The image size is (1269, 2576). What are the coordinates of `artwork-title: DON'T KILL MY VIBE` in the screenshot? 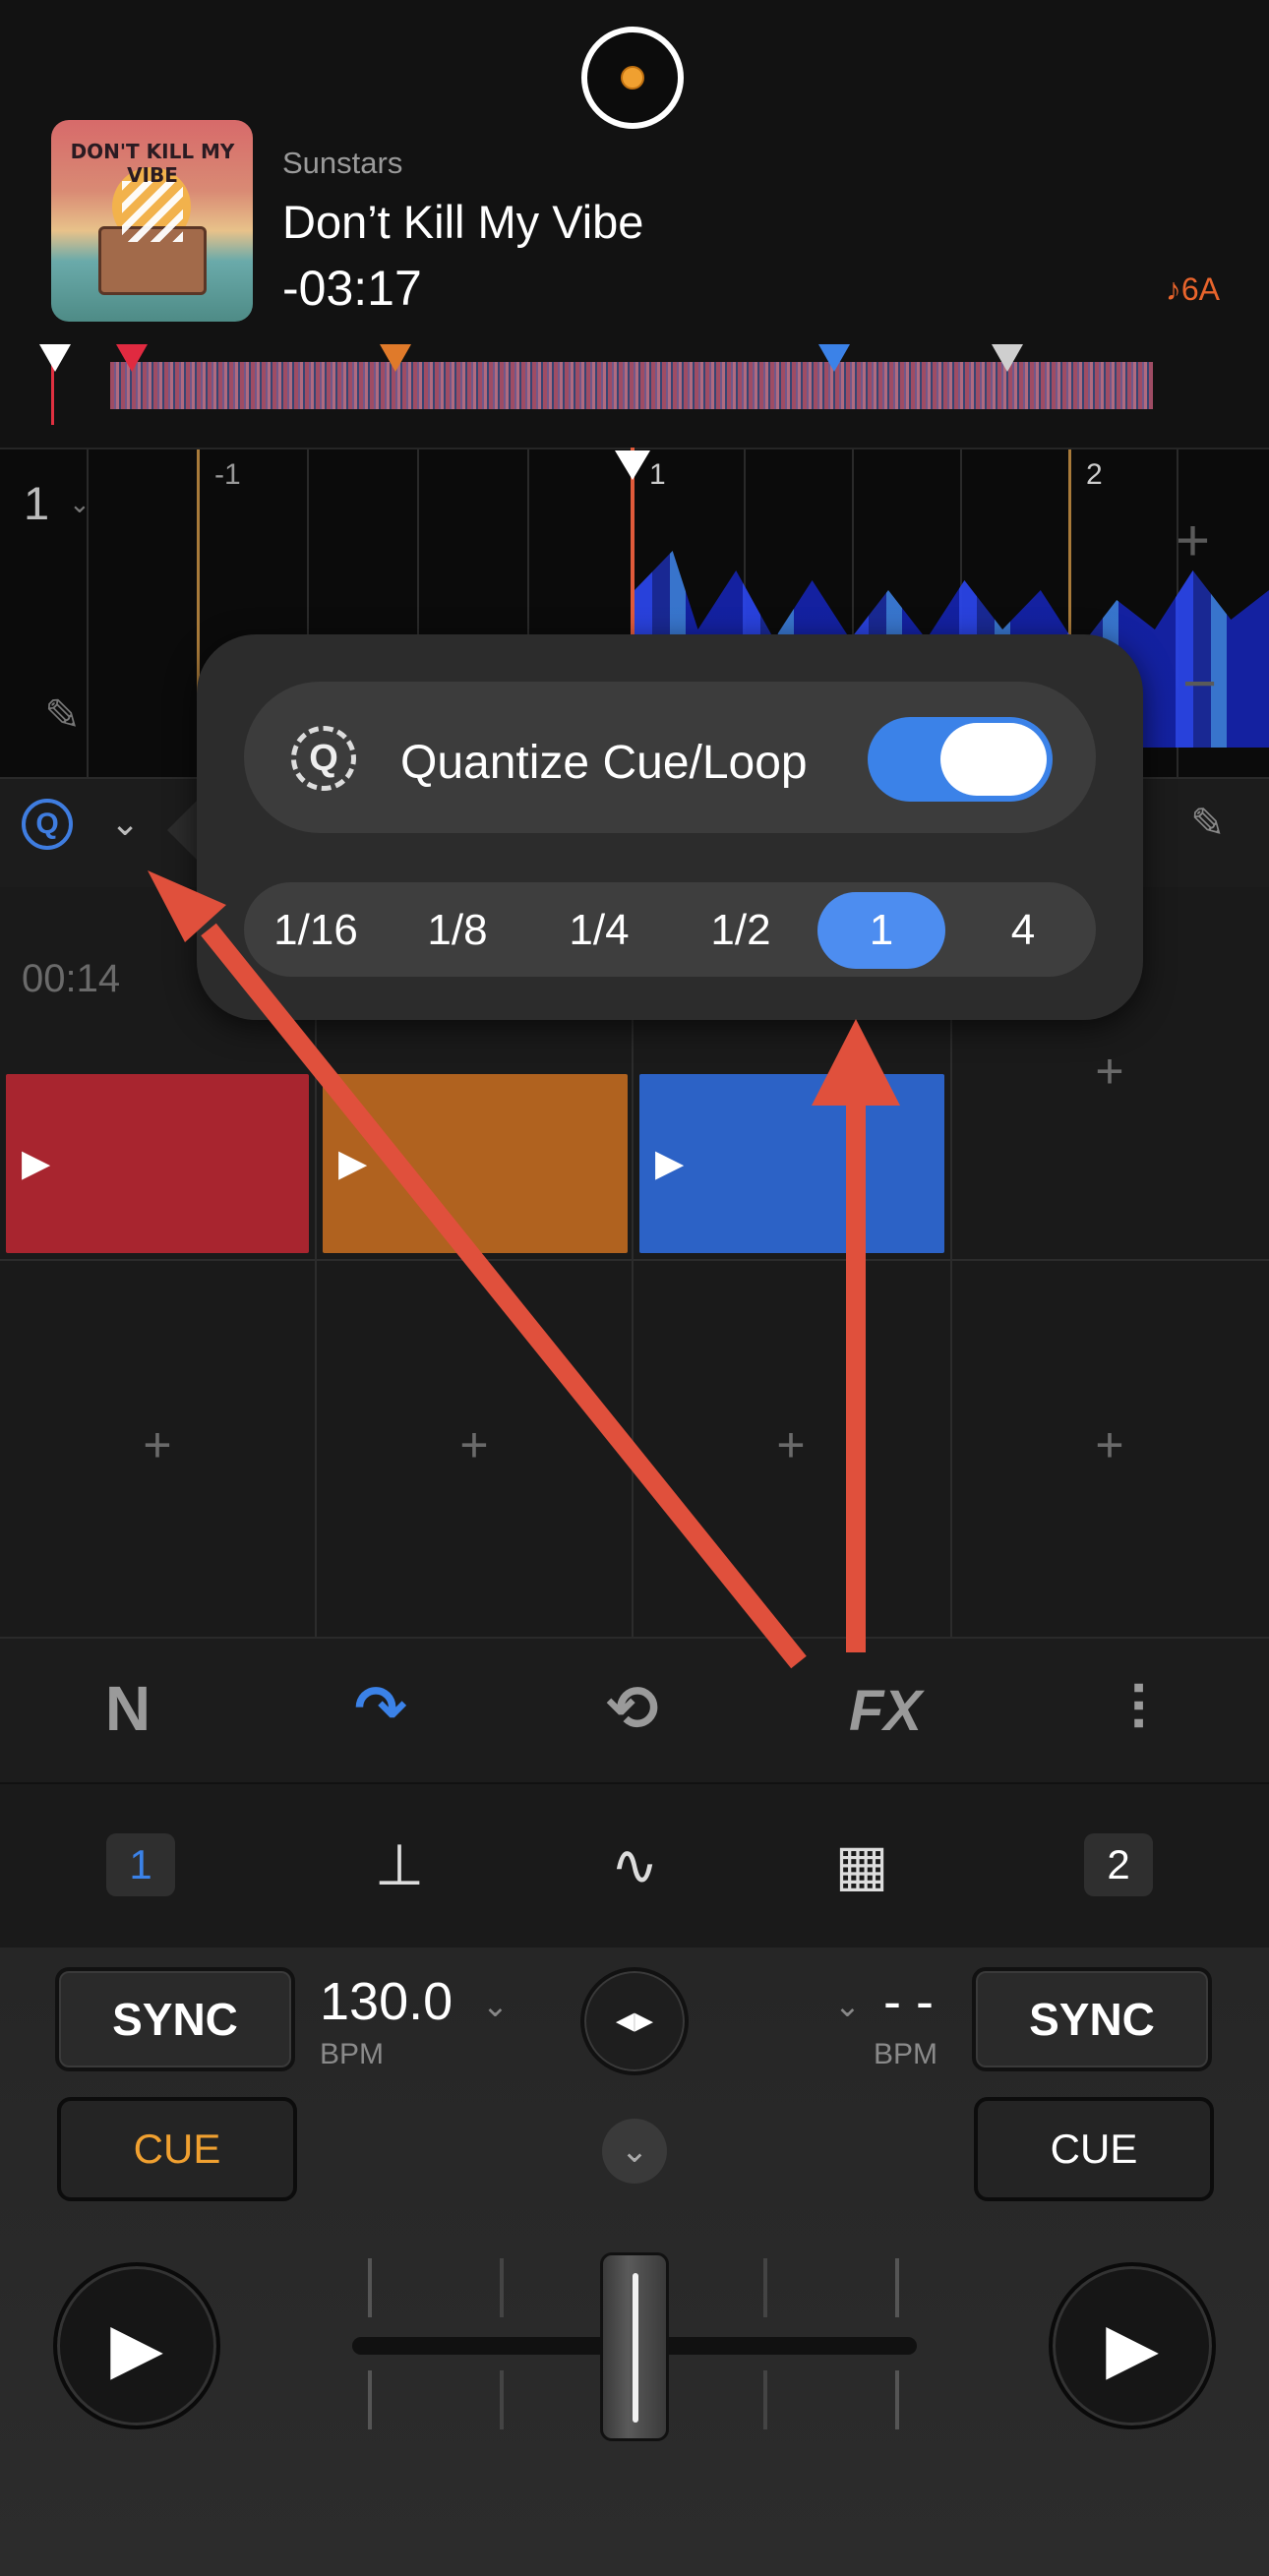 It's located at (152, 163).